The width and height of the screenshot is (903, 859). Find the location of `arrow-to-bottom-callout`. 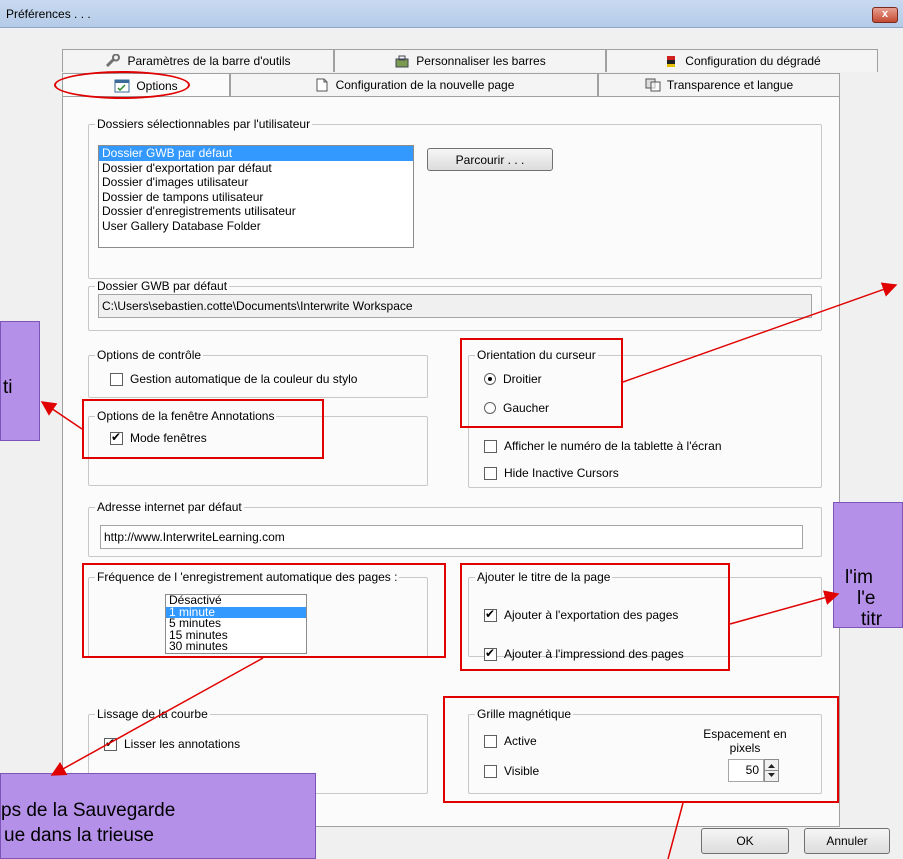

arrow-to-bottom-callout is located at coordinates (157, 716).